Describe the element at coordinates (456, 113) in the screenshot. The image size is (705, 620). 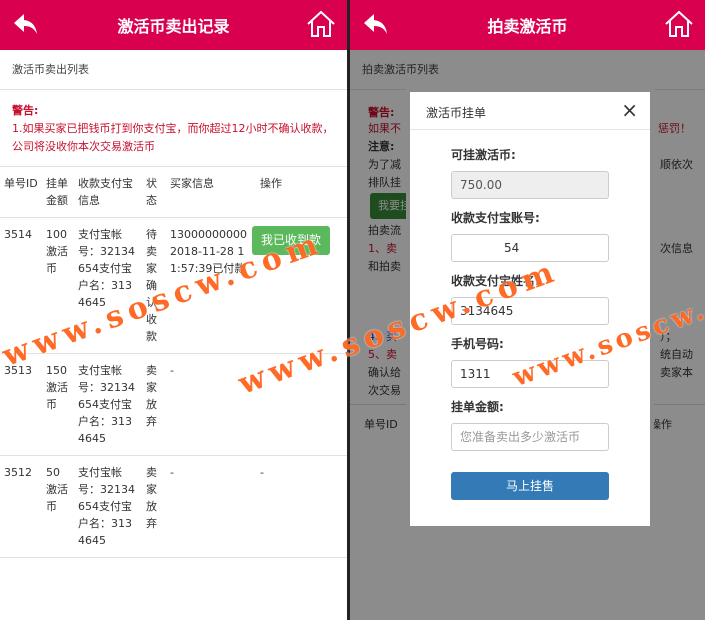
I see `modal-title: 激活币挂单` at that location.